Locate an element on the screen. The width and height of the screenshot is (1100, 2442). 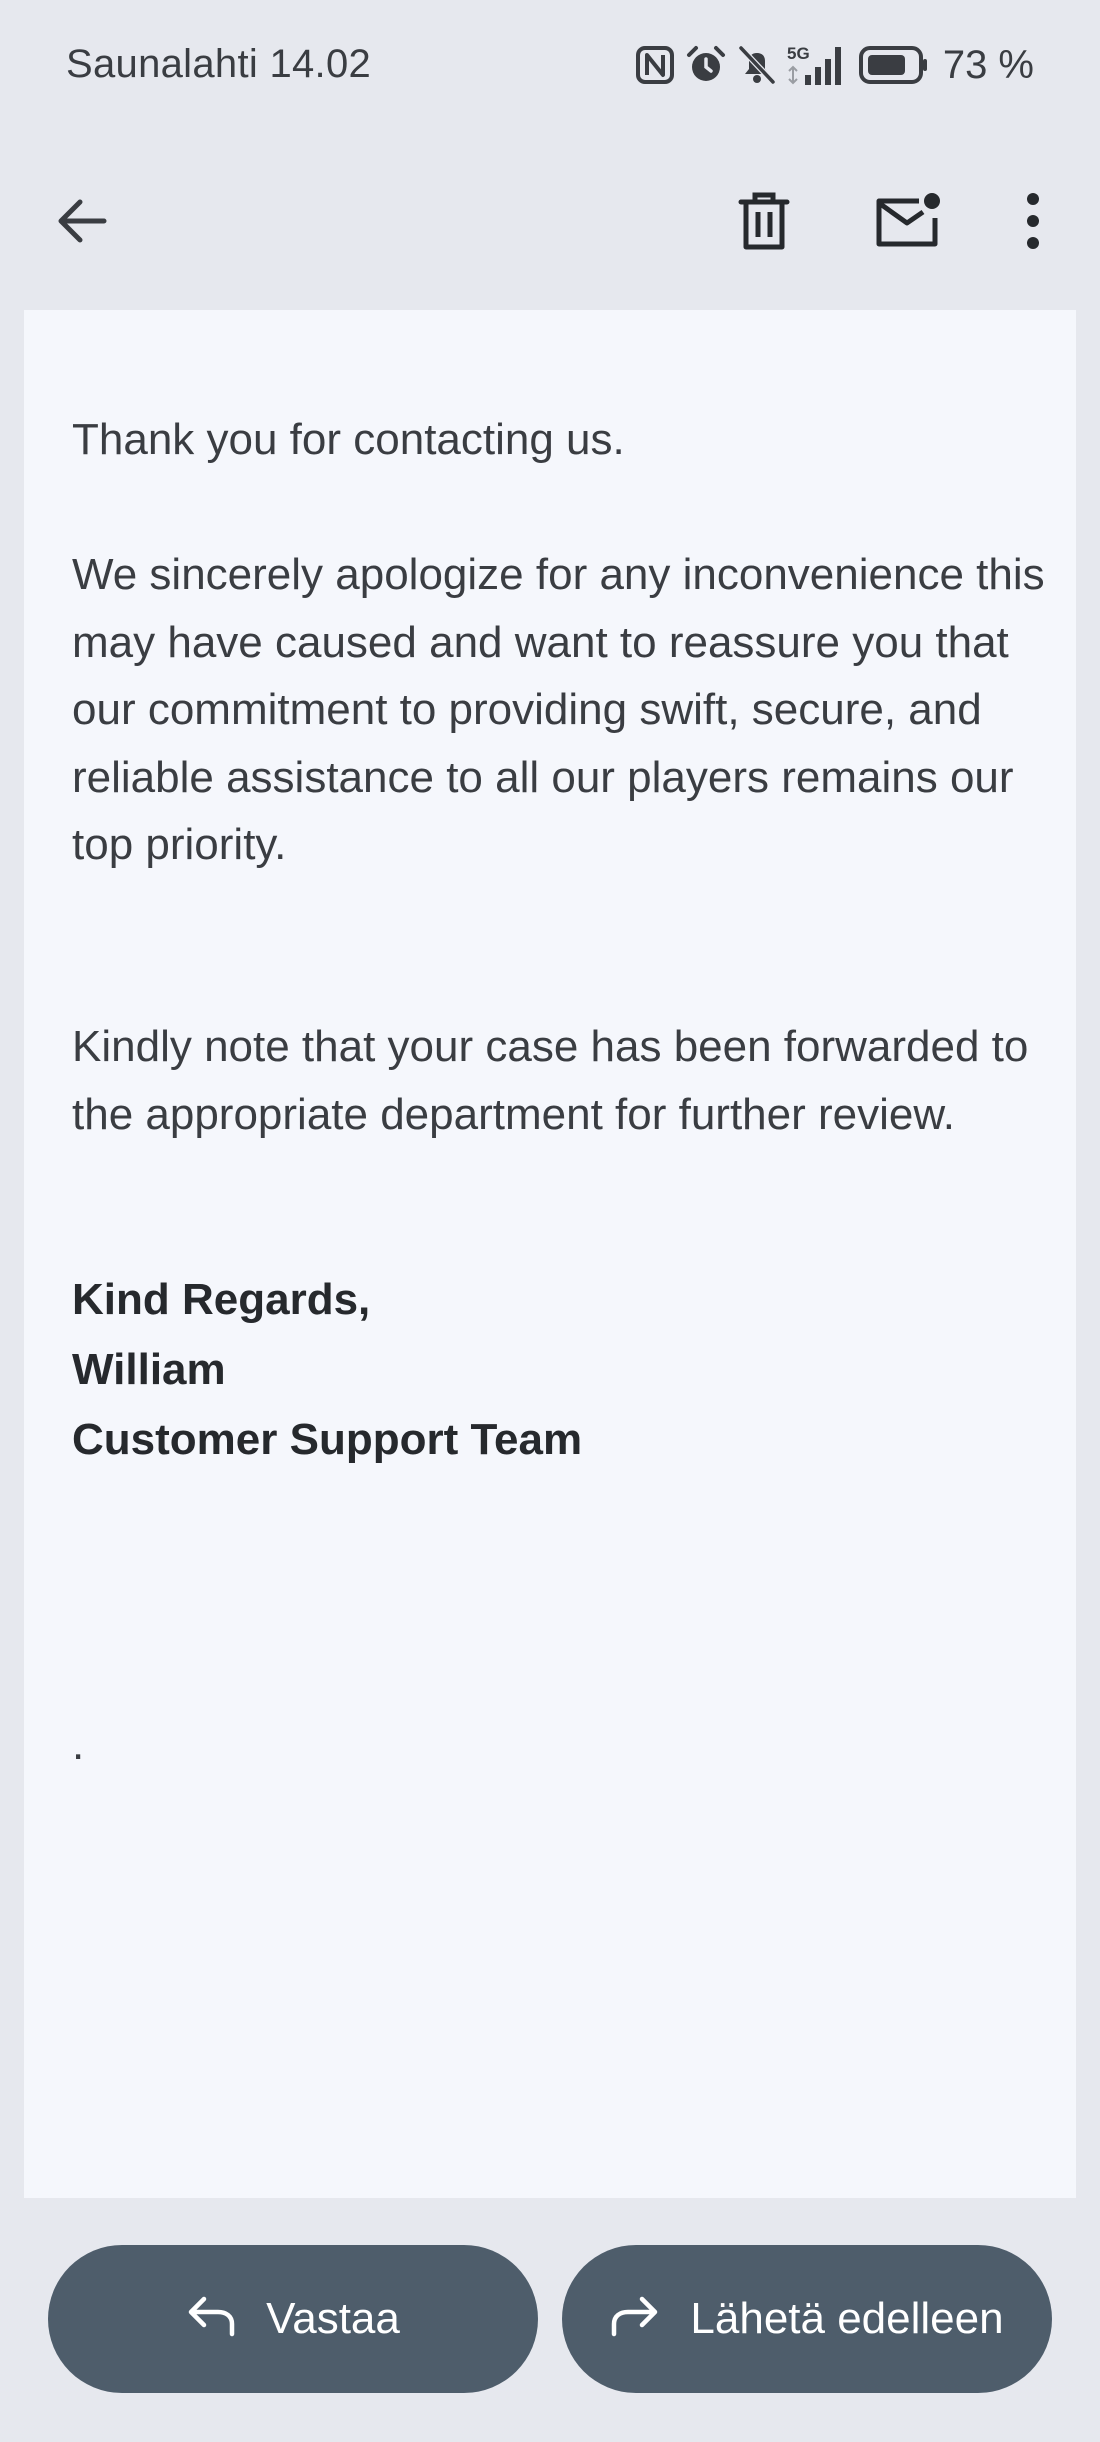
mark-unread-icon is located at coordinates (908, 223).